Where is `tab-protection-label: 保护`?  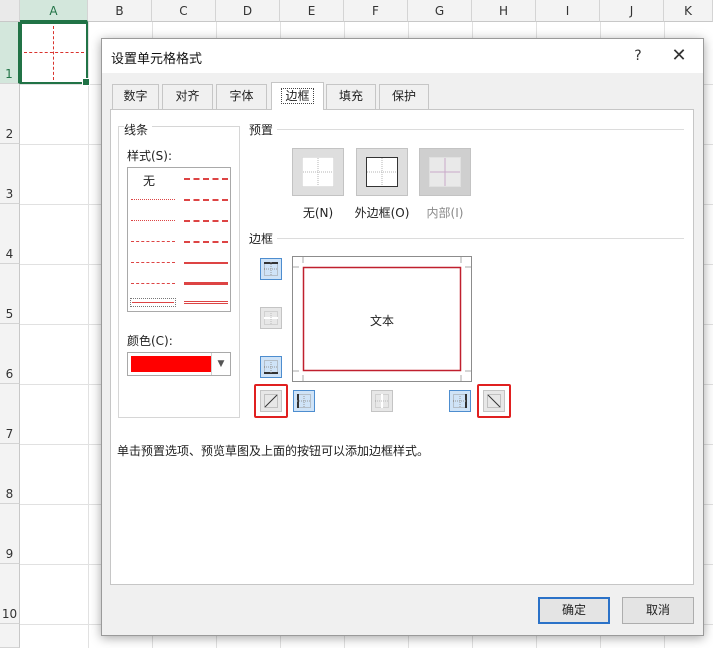 tab-protection-label: 保护 is located at coordinates (403, 96).